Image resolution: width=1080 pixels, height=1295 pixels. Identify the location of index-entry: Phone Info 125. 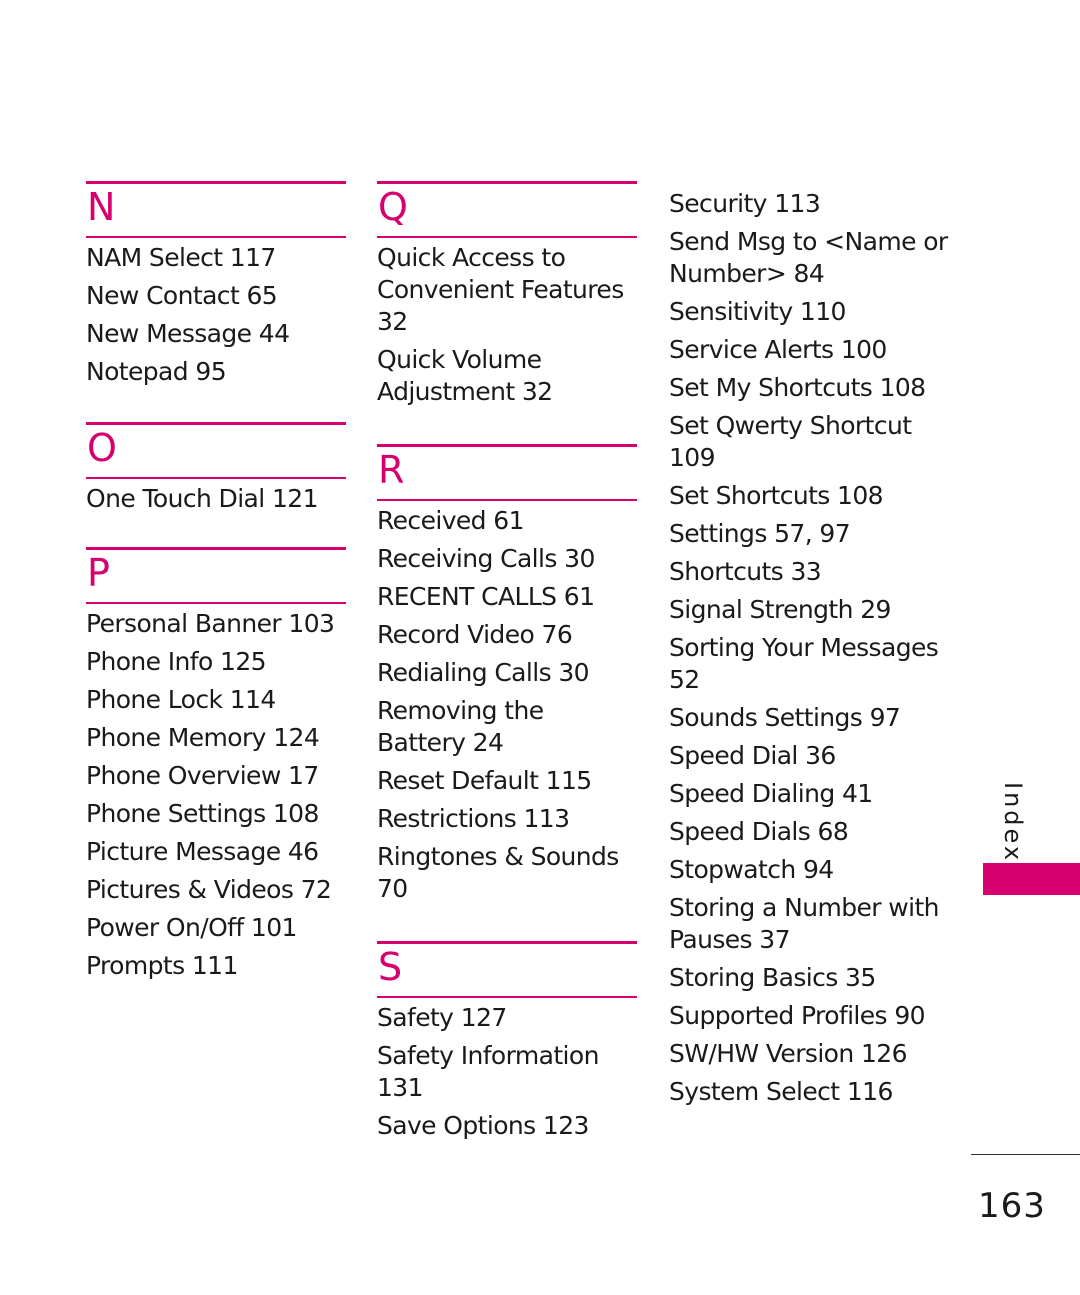
(176, 661).